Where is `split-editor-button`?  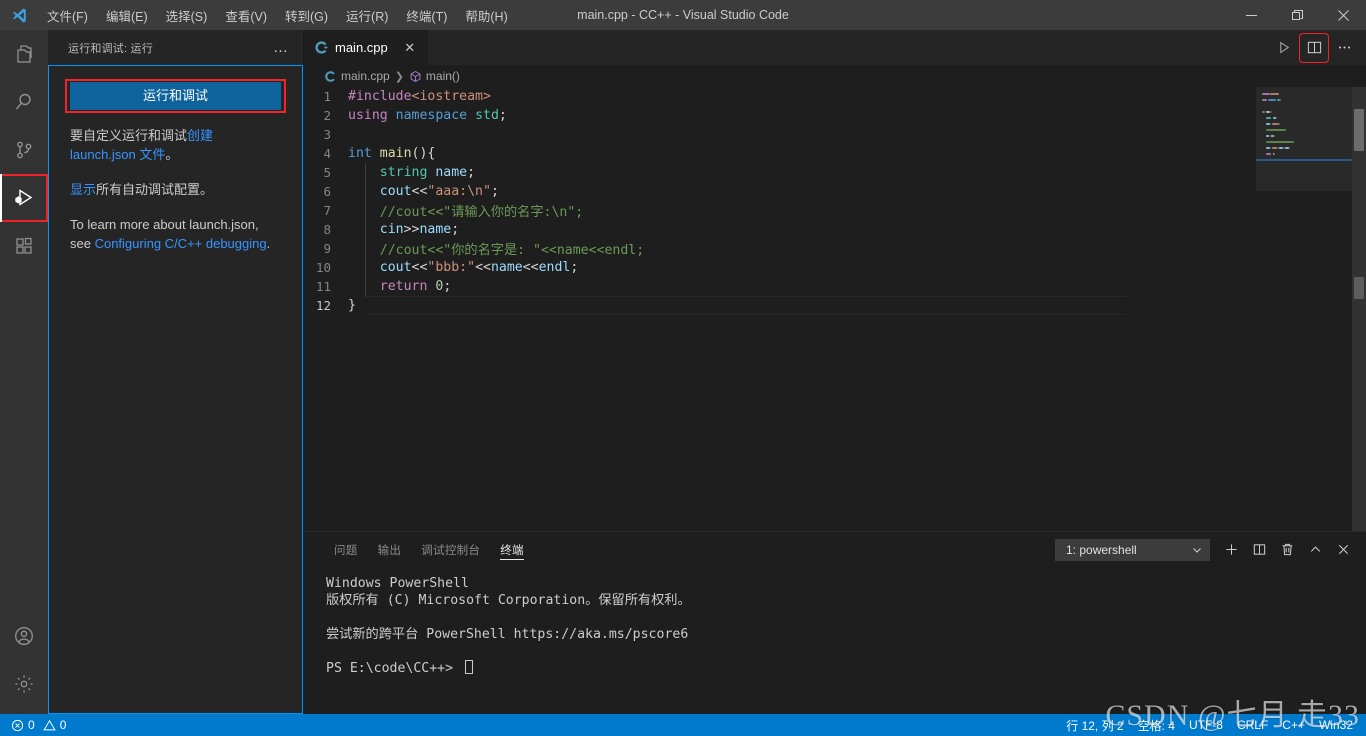 split-editor-button is located at coordinates (1314, 47).